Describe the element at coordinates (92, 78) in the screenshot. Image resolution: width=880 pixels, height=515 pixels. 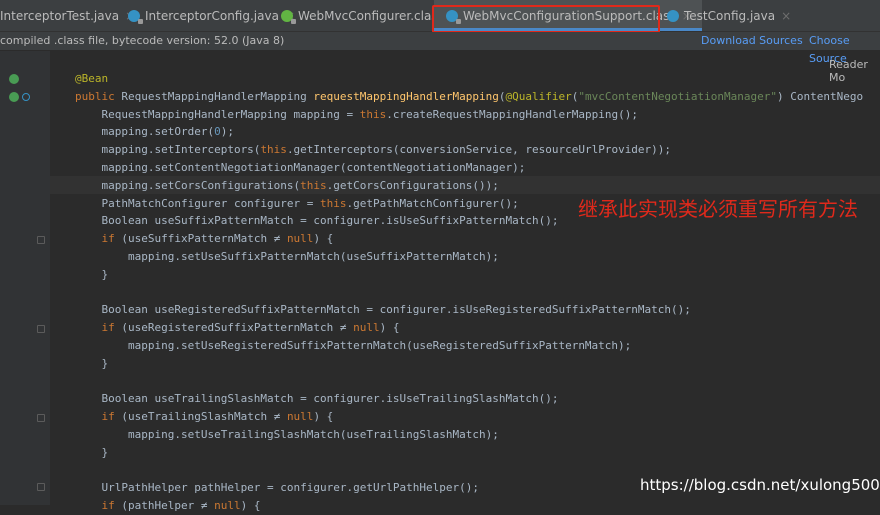
I see `code-line: @Bean` at that location.